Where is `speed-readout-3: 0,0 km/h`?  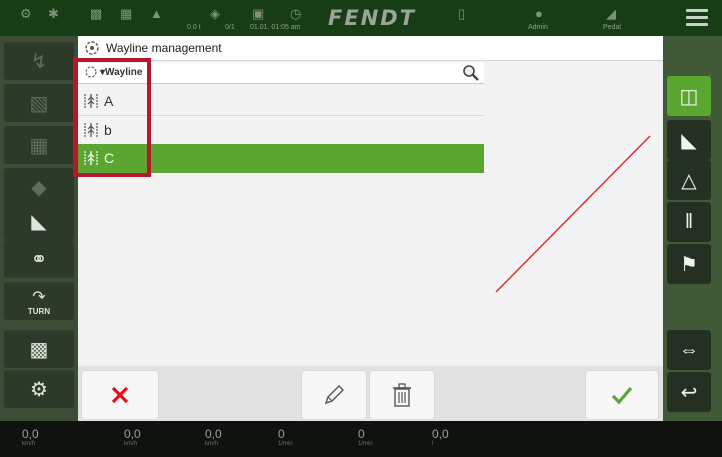 speed-readout-3: 0,0 km/h is located at coordinates (213, 437).